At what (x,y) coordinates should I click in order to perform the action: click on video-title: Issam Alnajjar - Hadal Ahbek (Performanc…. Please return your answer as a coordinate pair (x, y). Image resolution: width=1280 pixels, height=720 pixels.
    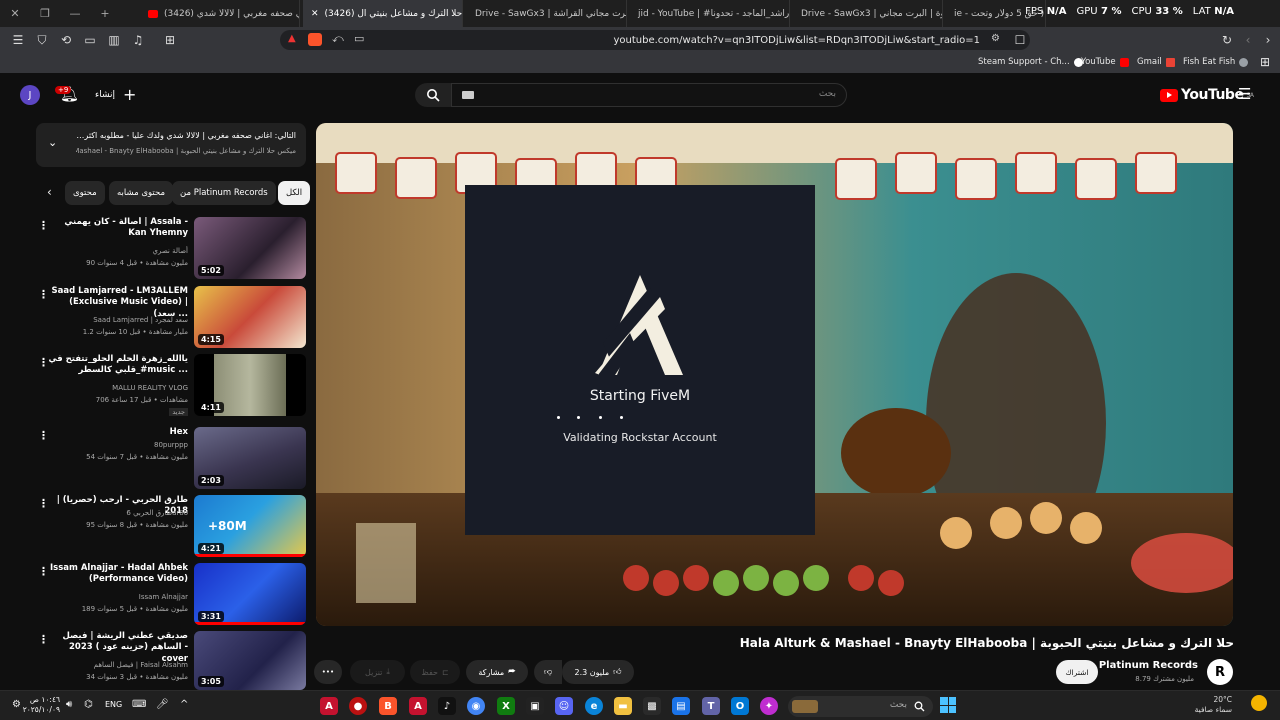
    Looking at the image, I should click on (118, 574).